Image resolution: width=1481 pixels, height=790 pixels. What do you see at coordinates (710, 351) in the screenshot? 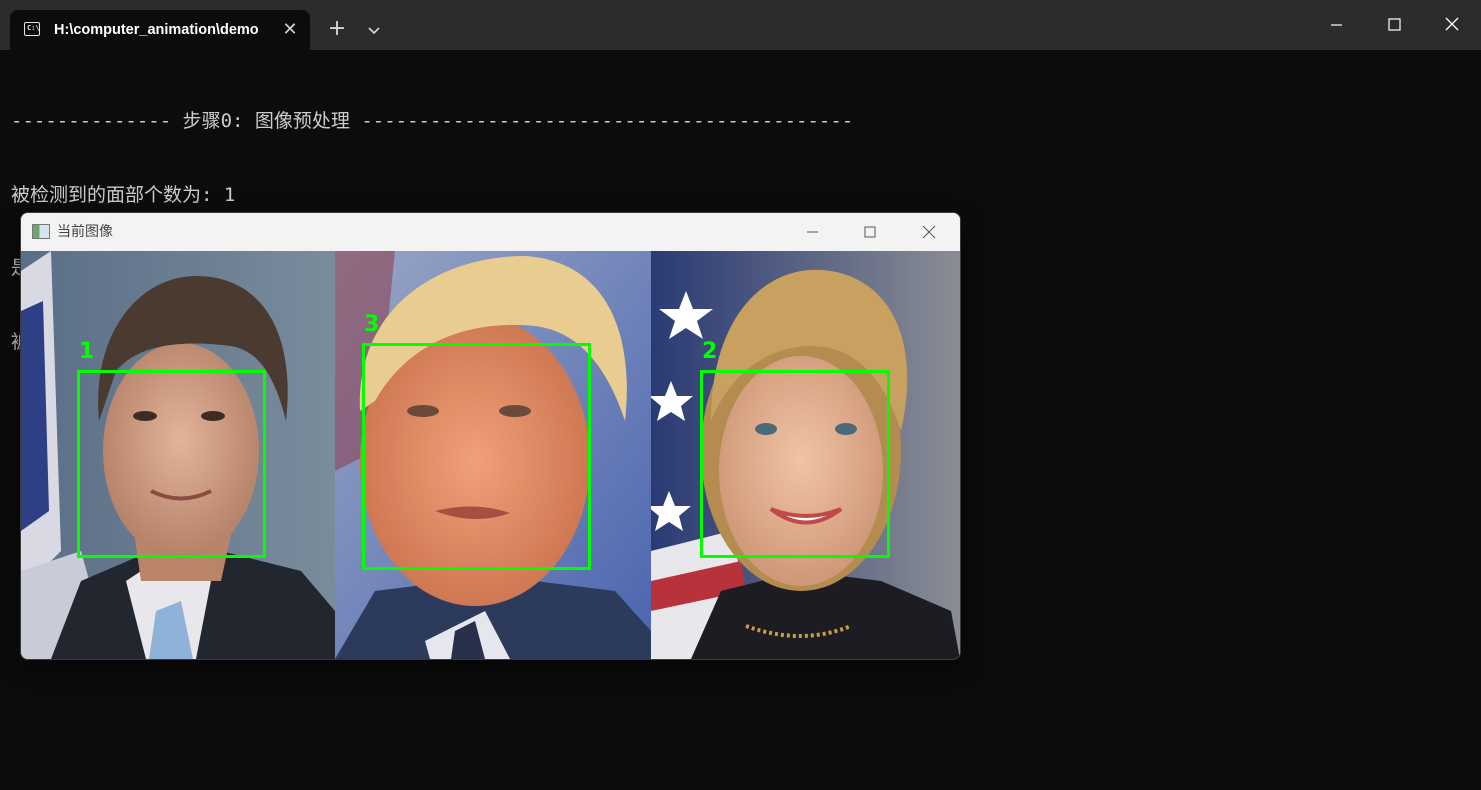
I see `face-label: 2` at bounding box center [710, 351].